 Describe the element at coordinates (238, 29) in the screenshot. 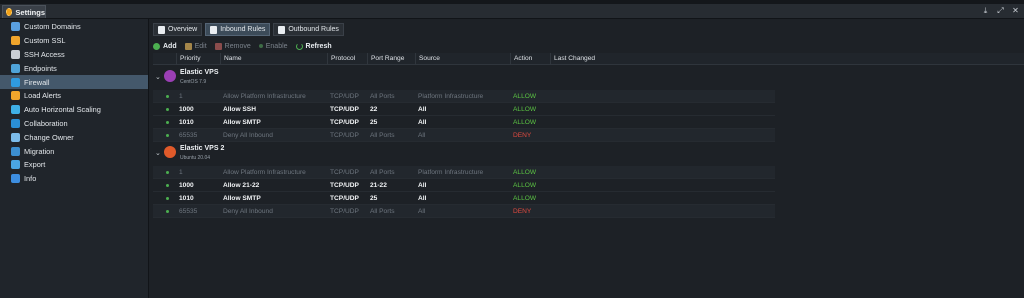

I see `tab-inbound-rules: Inbound Rules` at that location.